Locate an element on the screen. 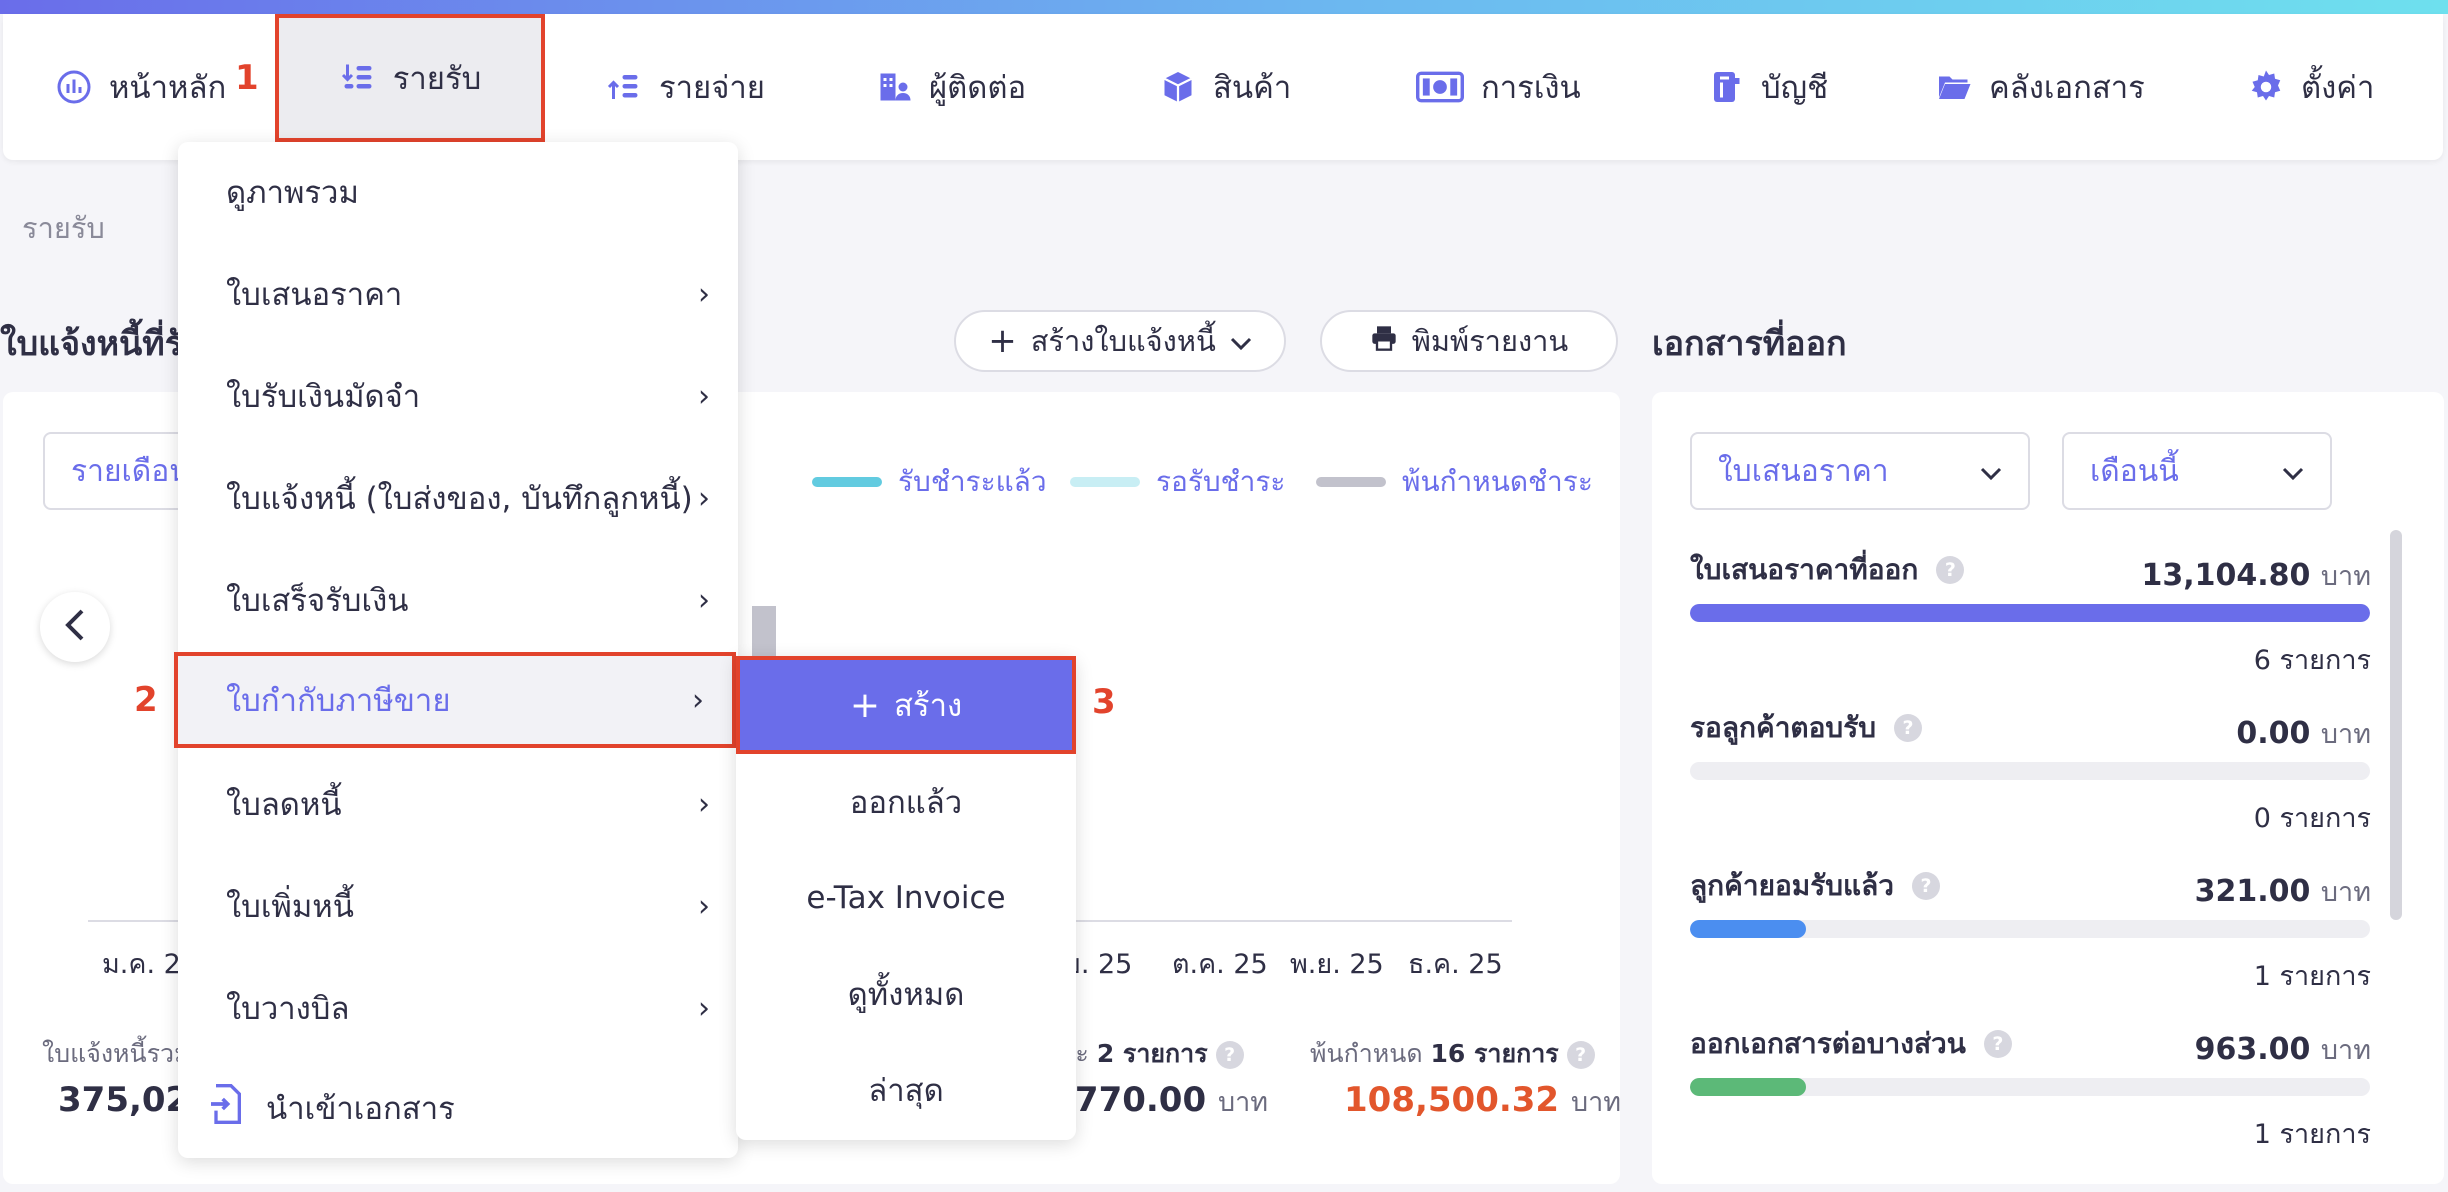 The width and height of the screenshot is (2448, 1192). menu-item-debit-note: ใบเพิ่มหนี้ › is located at coordinates (458, 906).